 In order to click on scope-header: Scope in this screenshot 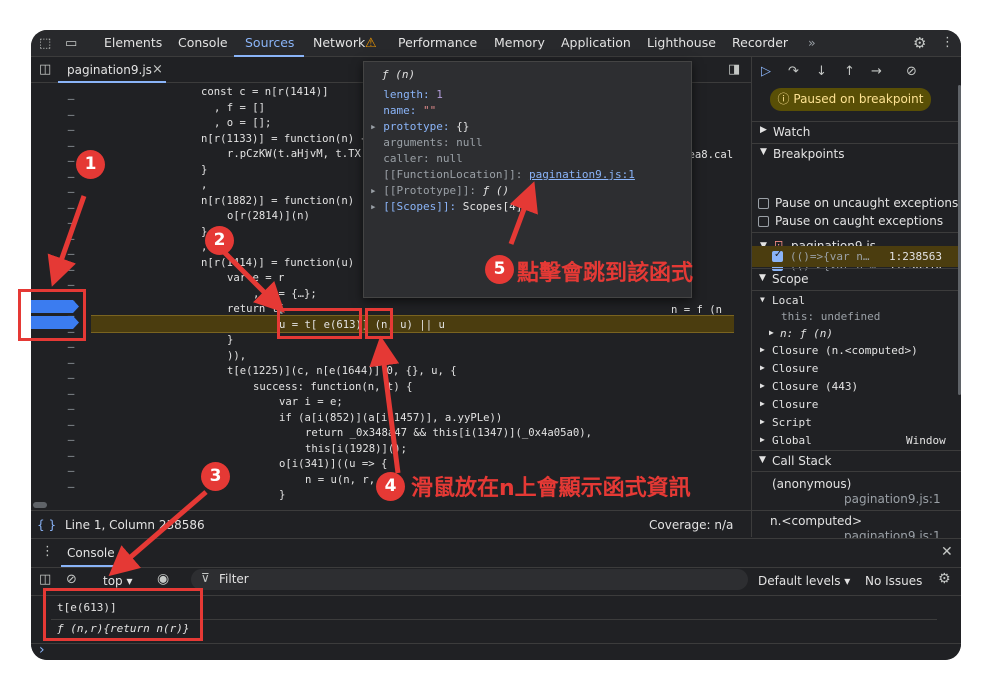, I will do `click(790, 279)`.